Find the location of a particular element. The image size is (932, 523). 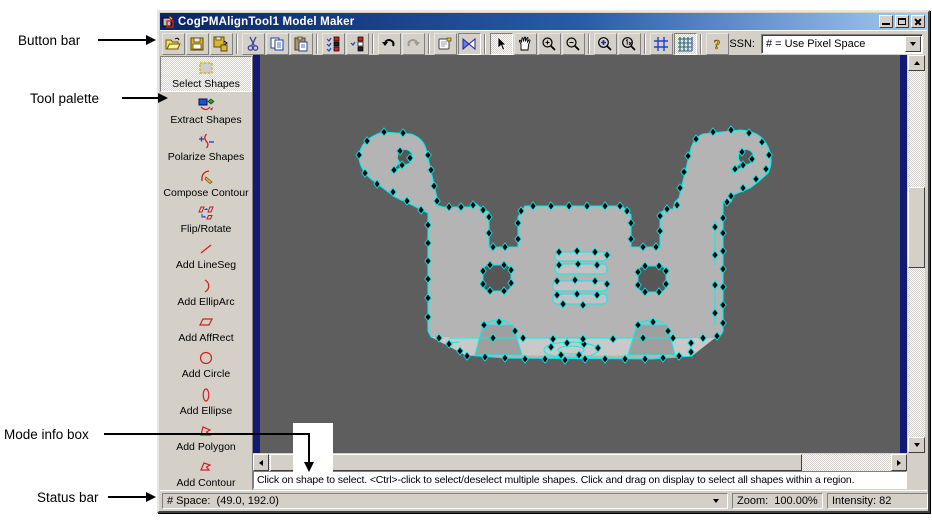

redo-button is located at coordinates (413, 43).